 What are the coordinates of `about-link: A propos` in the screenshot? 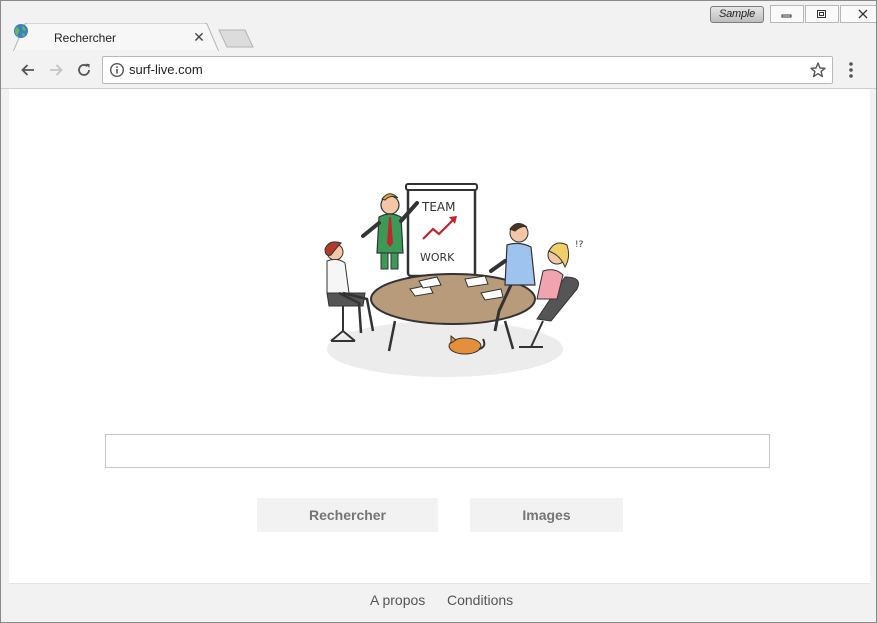 It's located at (397, 600).